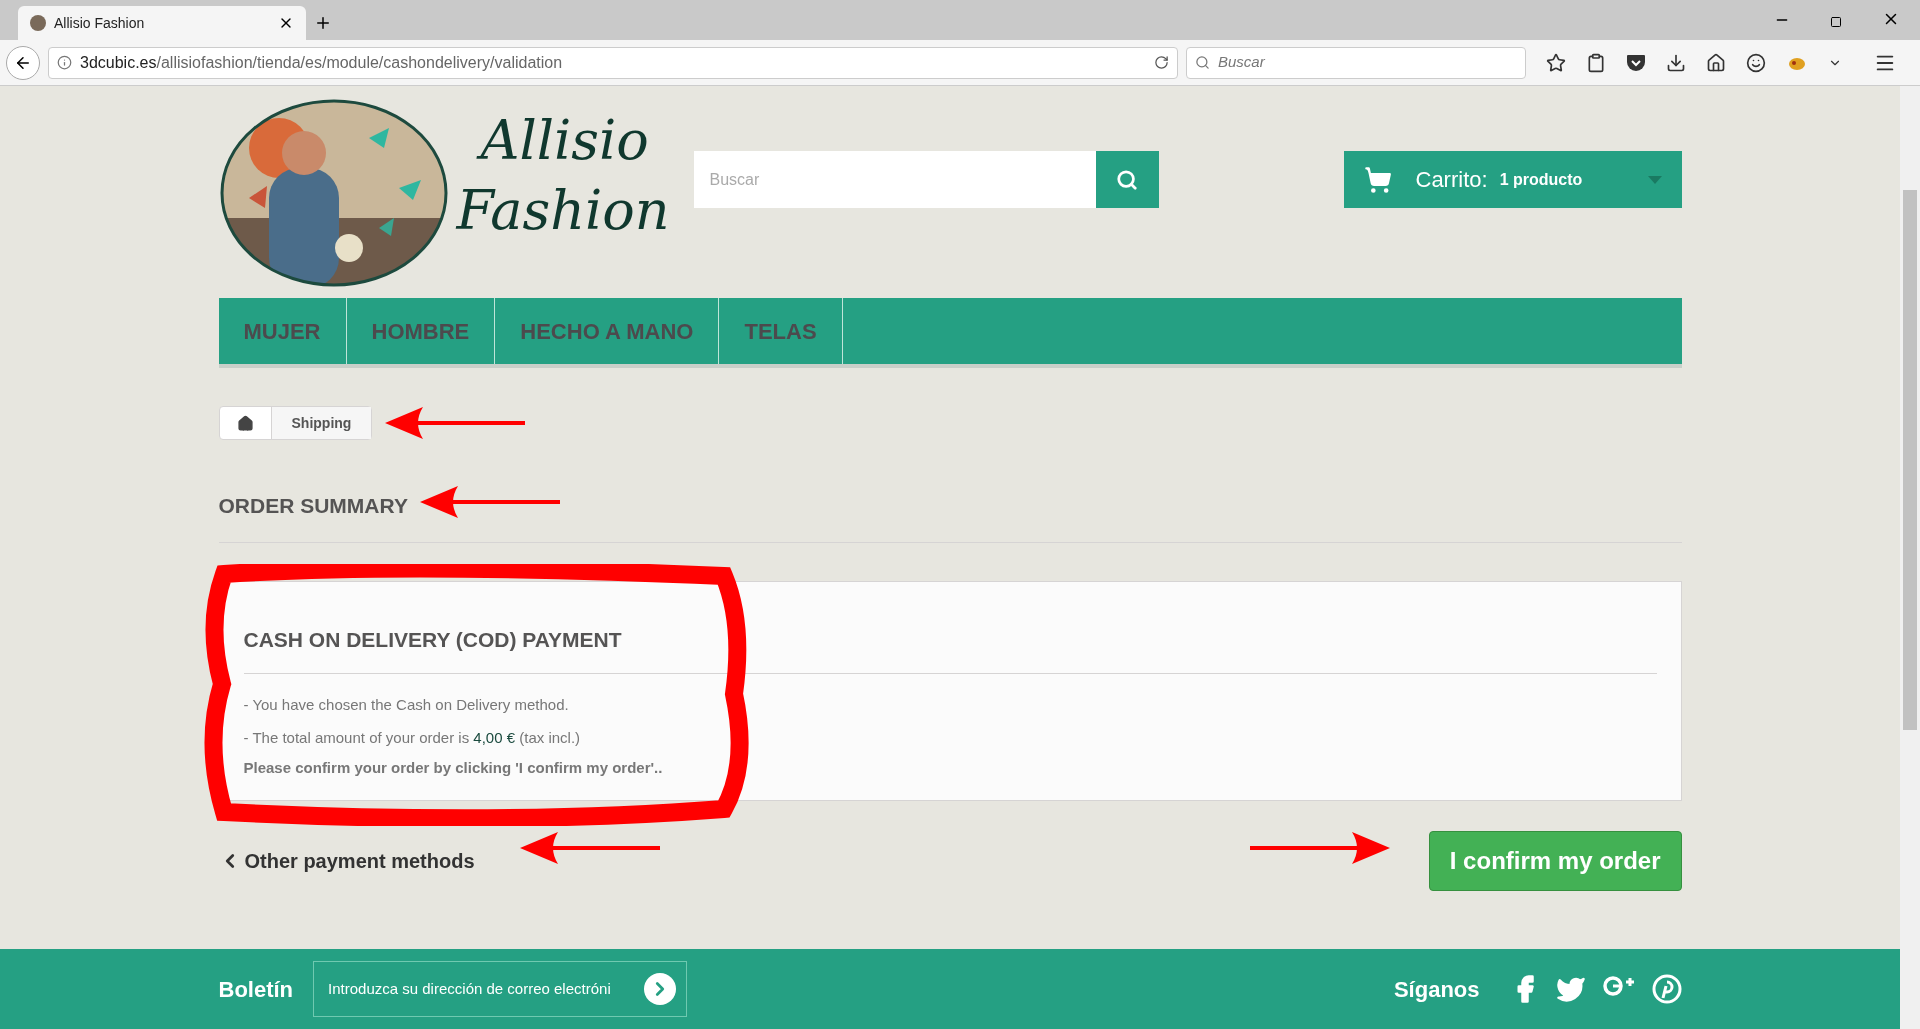  Describe the element at coordinates (1836, 22) in the screenshot. I see `restore-icon` at that location.